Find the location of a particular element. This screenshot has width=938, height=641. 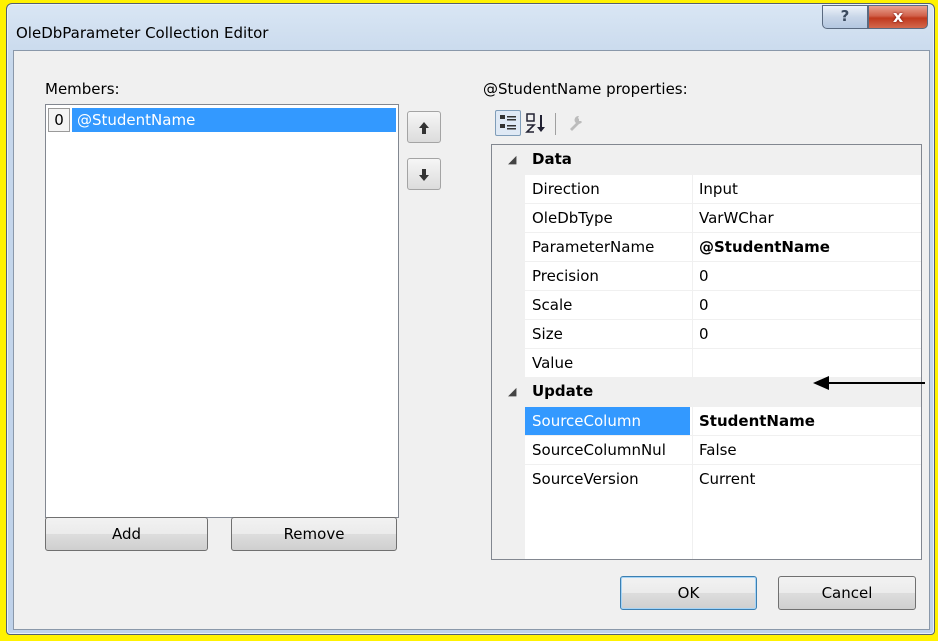

members-label: Members: is located at coordinates (82, 89).